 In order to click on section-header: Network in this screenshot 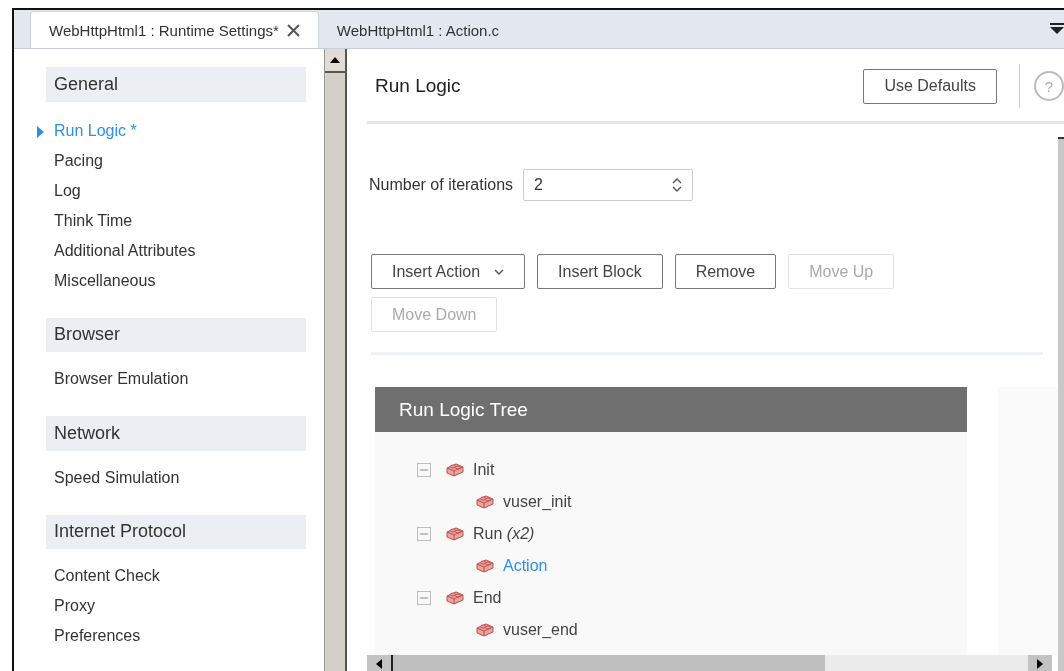, I will do `click(176, 433)`.